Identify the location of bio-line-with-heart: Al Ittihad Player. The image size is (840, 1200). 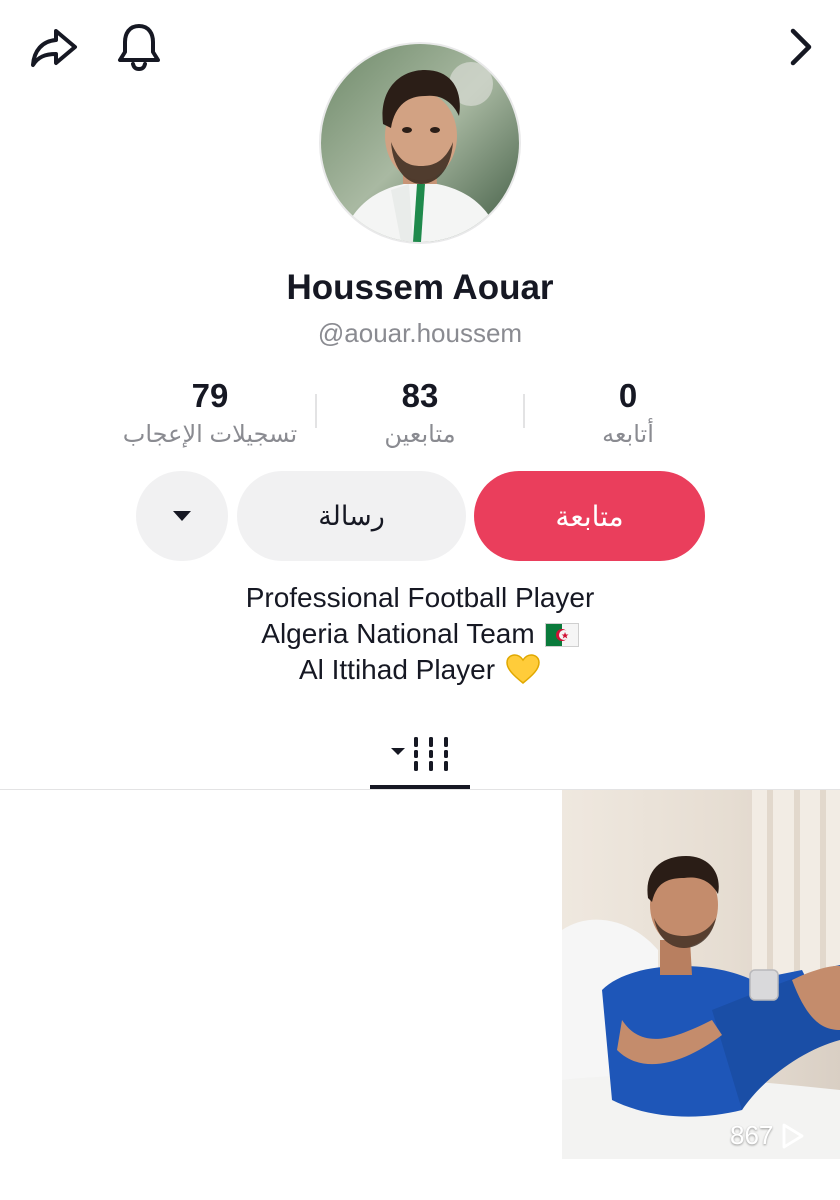
(420, 670).